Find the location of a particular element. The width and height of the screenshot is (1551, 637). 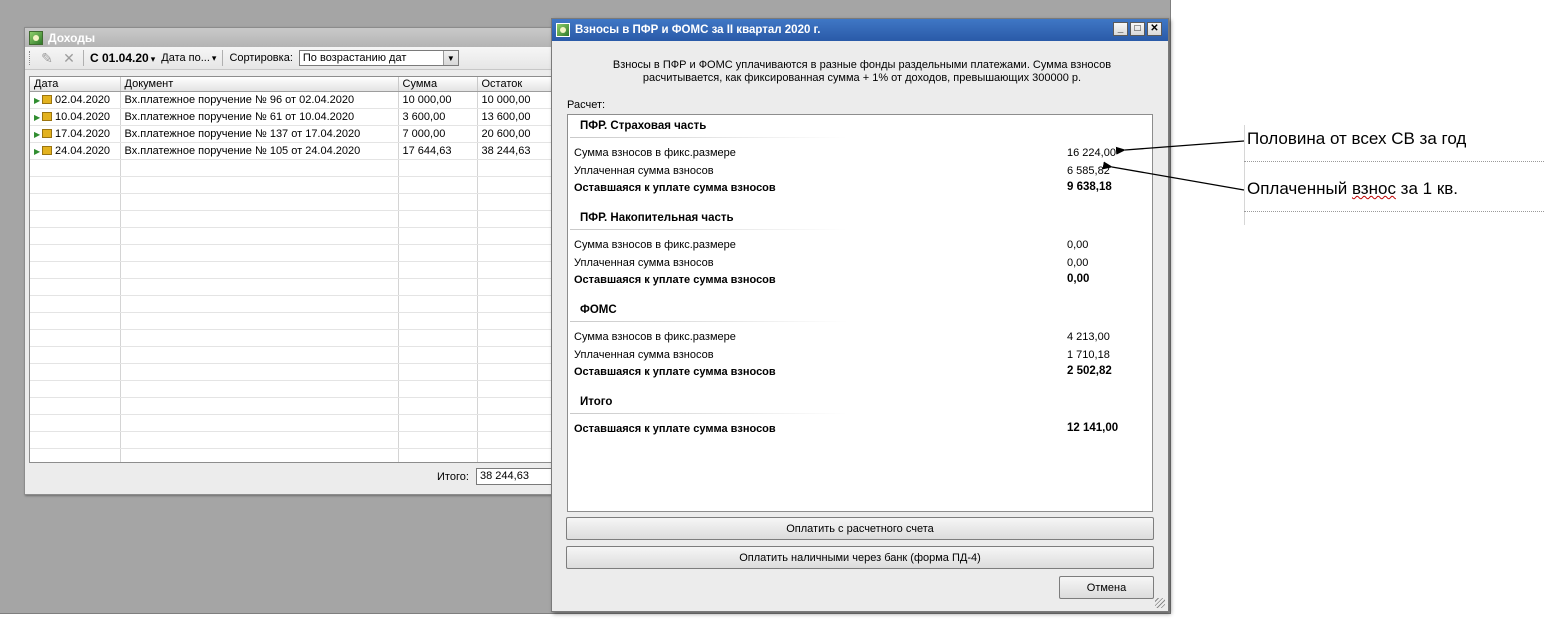

annotation-text-part: за 1 кв. is located at coordinates (1427, 188).